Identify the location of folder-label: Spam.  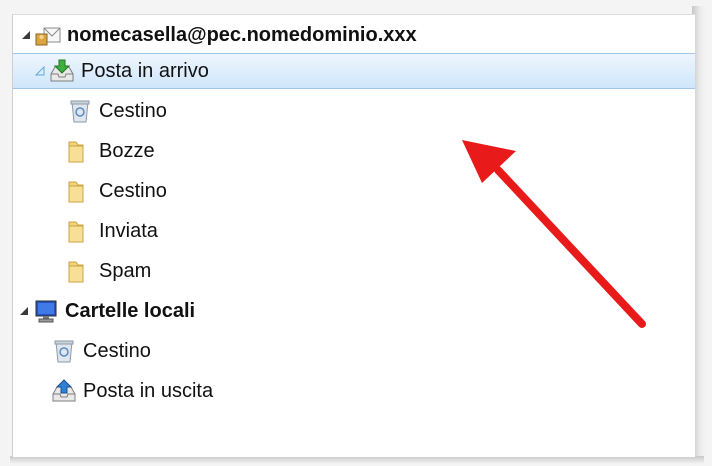
(125, 270).